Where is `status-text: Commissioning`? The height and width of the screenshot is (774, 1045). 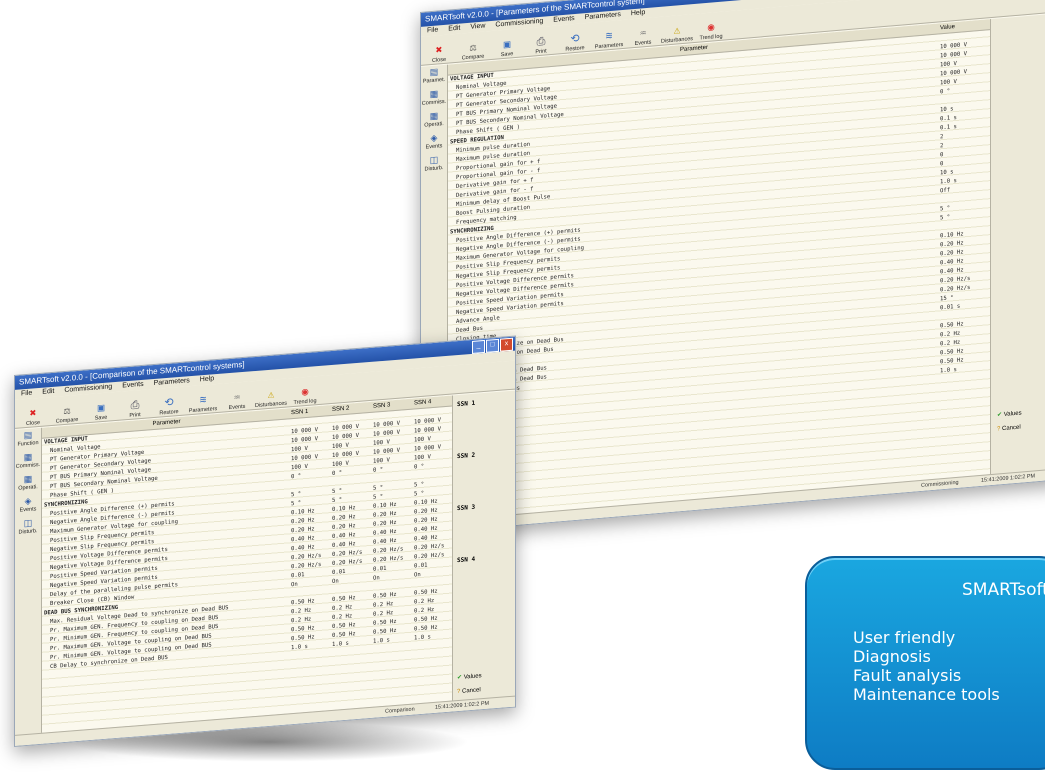
status-text: Commissioning is located at coordinates (940, 484).